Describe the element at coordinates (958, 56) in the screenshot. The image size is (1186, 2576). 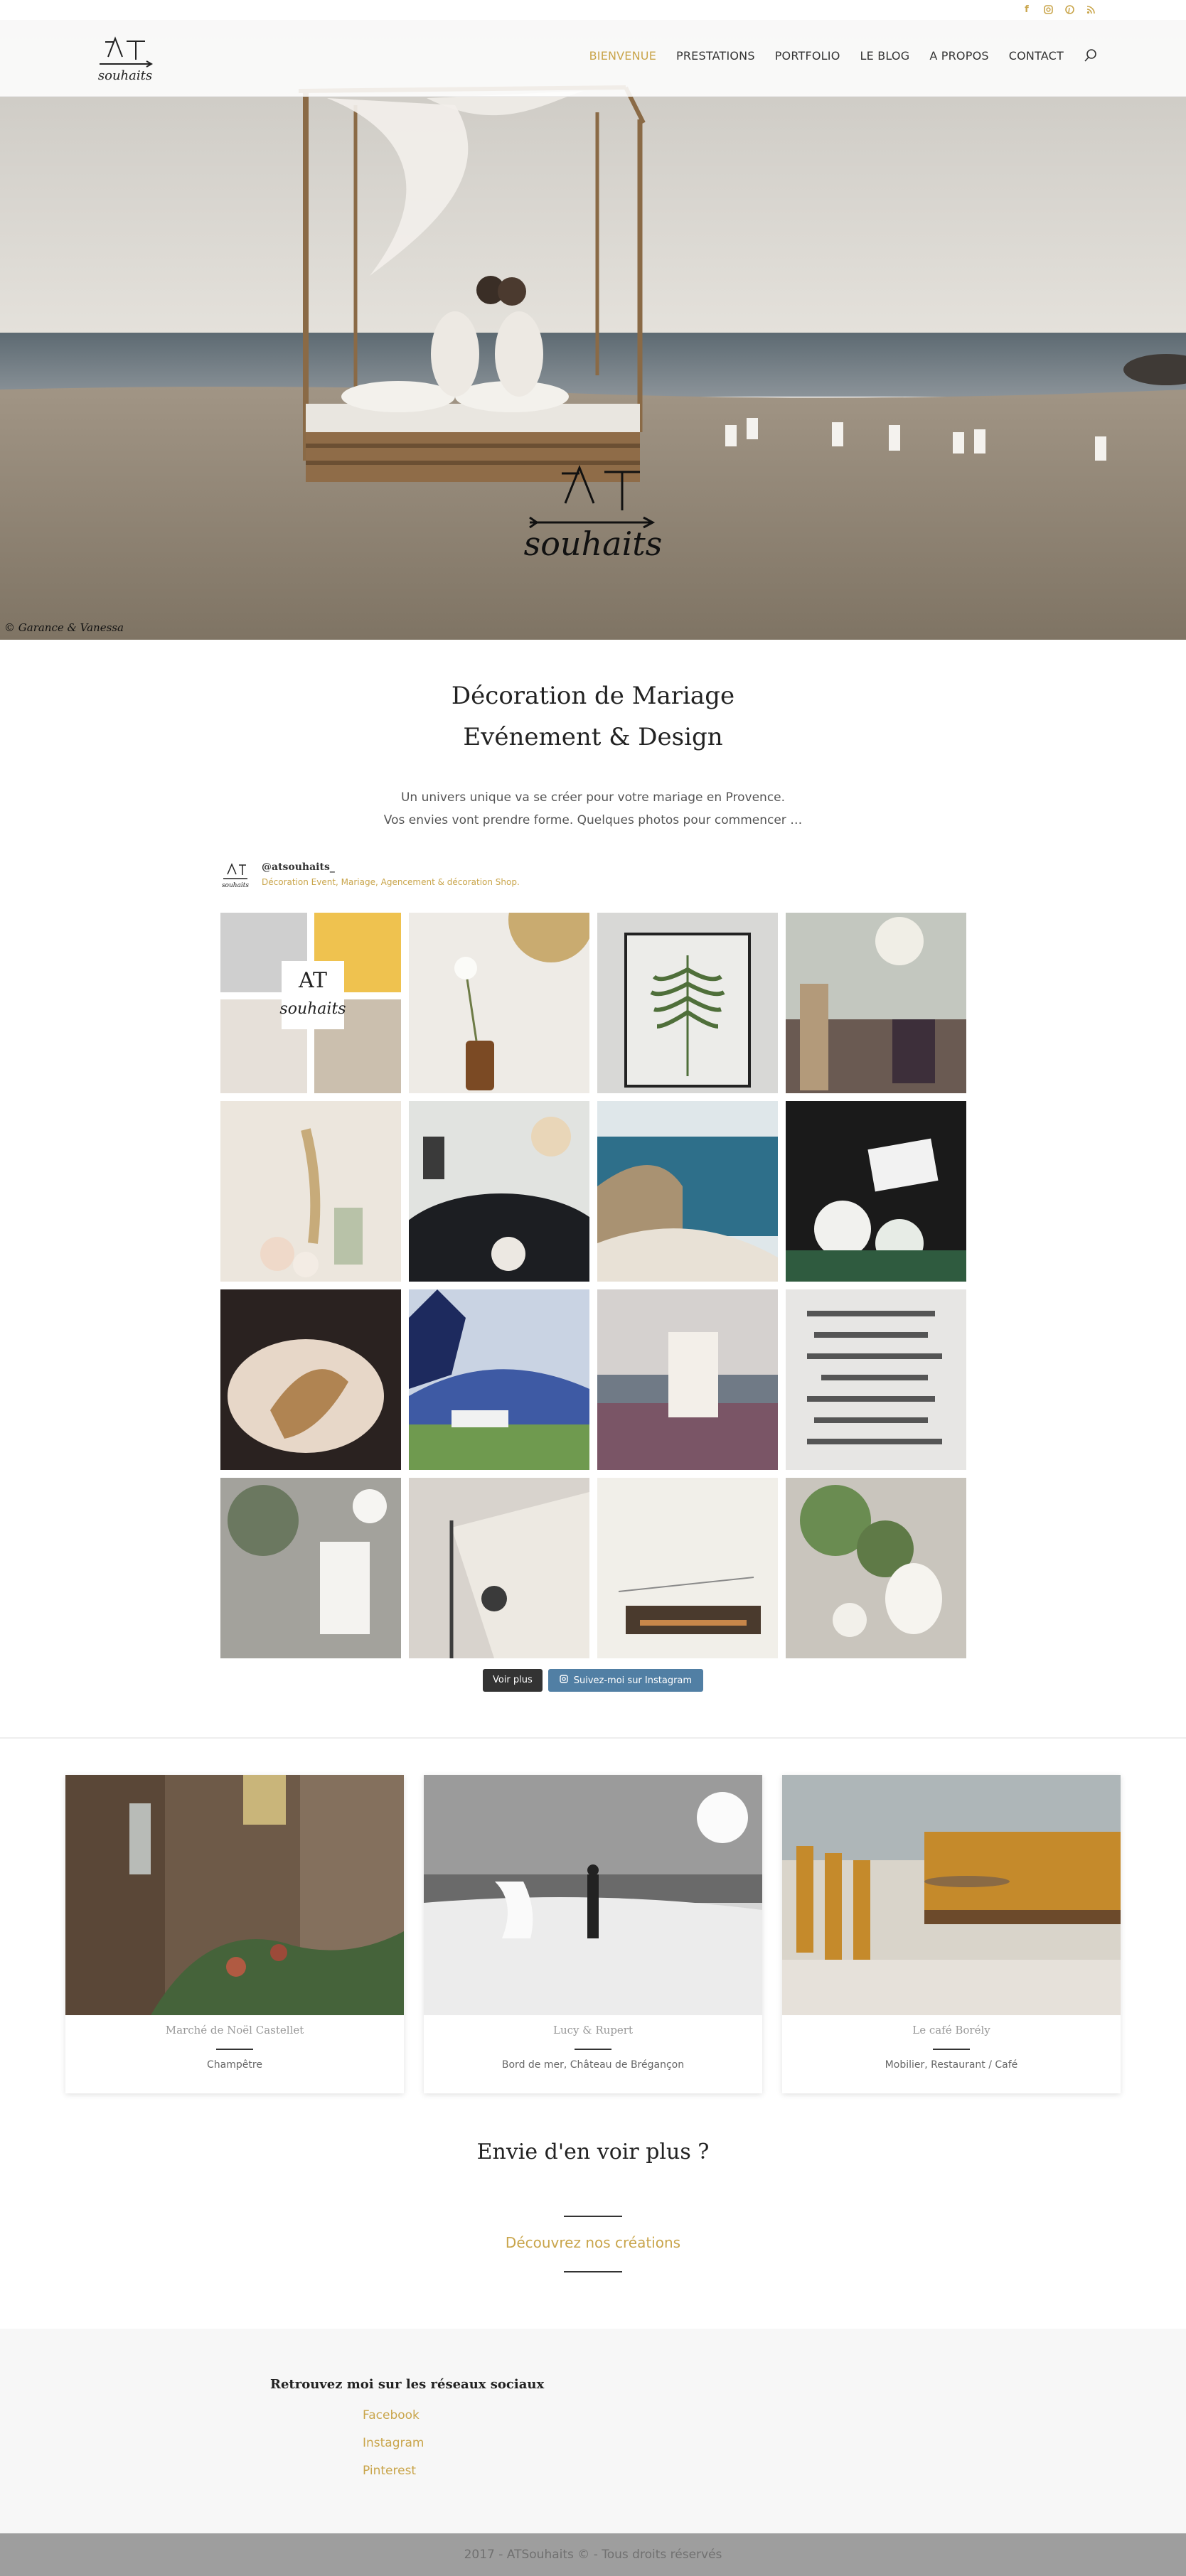
I see `nav-a-propos: A PROPOS` at that location.